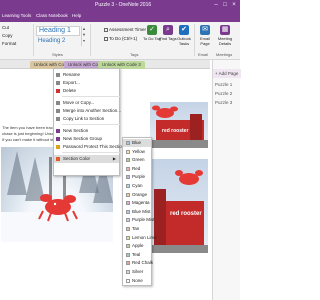  I want to click on color-option: Lemon Lime, so click(140, 238).